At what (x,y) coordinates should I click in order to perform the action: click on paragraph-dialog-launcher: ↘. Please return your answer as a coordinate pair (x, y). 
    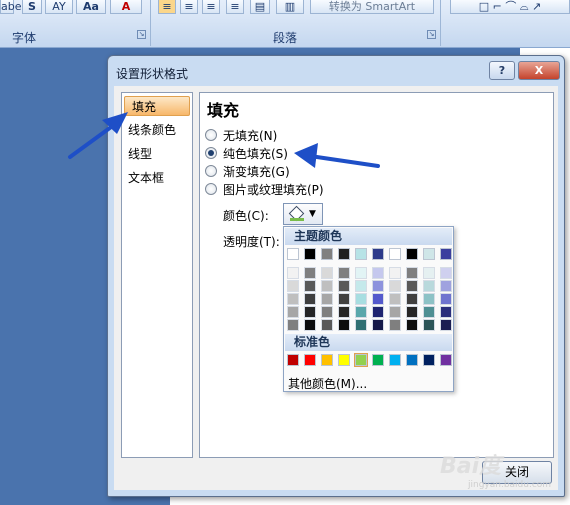
    Looking at the image, I should click on (431, 34).